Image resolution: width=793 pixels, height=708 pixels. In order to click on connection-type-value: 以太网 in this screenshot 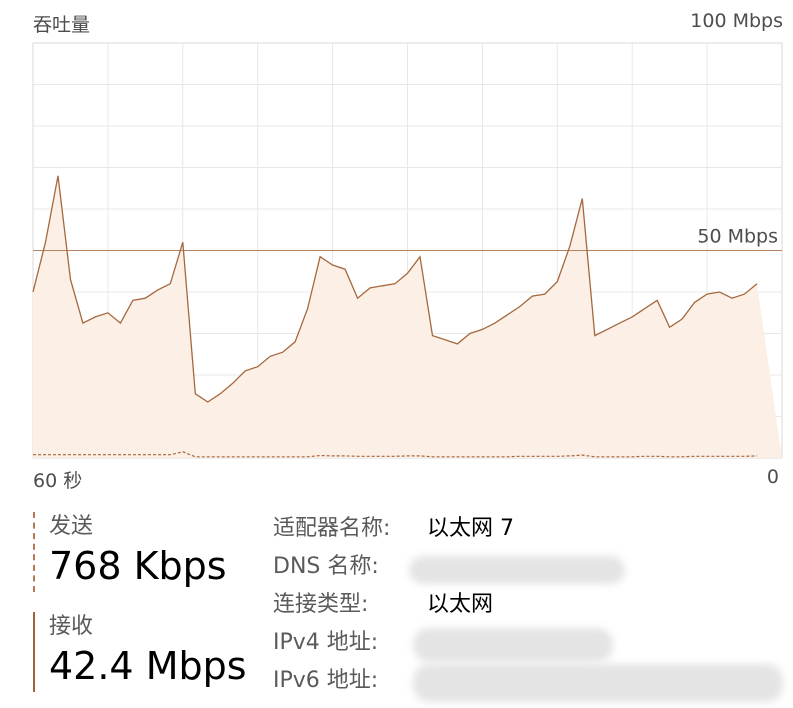, I will do `click(460, 604)`.